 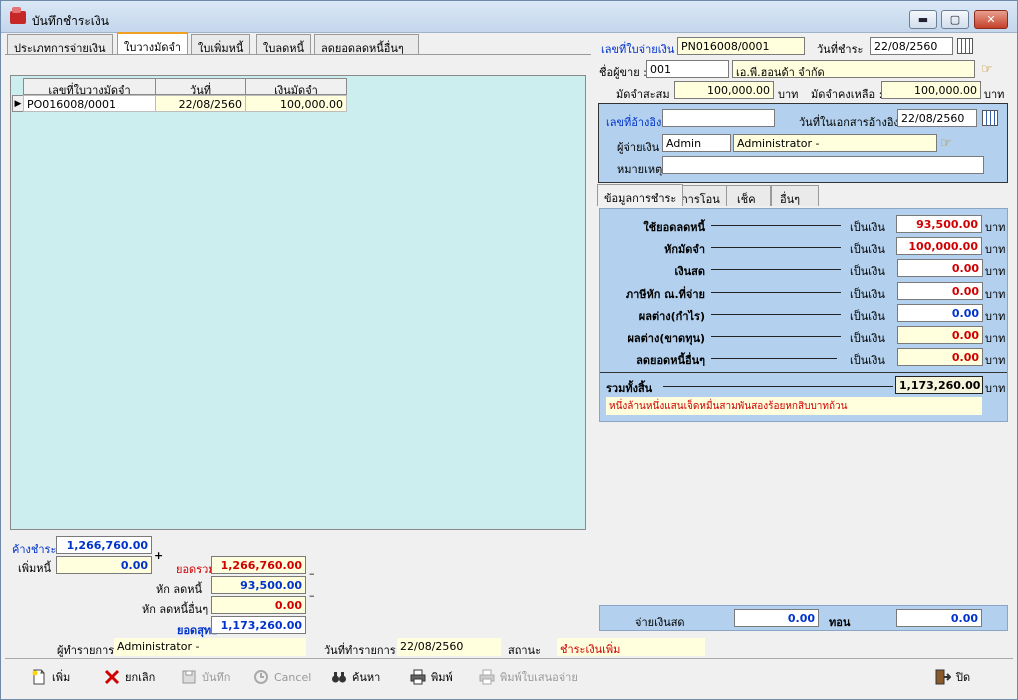 I want to click on other-reduce-field: 0.00, so click(x=940, y=357).